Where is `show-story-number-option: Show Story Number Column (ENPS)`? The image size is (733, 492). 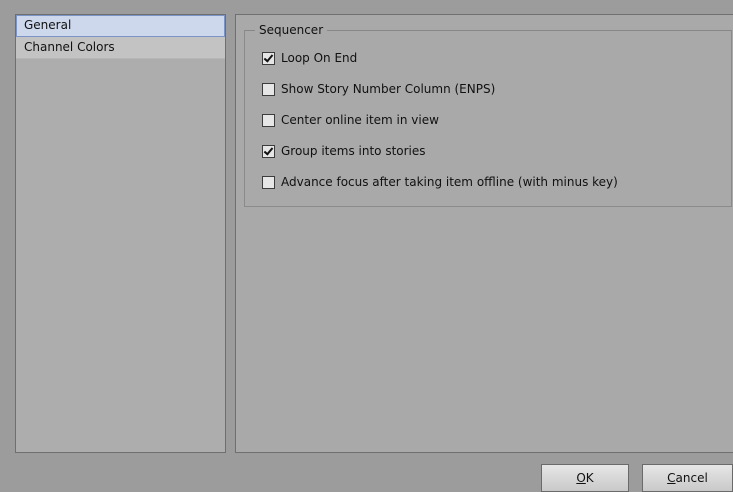
show-story-number-option: Show Story Number Column (ENPS) is located at coordinates (378, 89).